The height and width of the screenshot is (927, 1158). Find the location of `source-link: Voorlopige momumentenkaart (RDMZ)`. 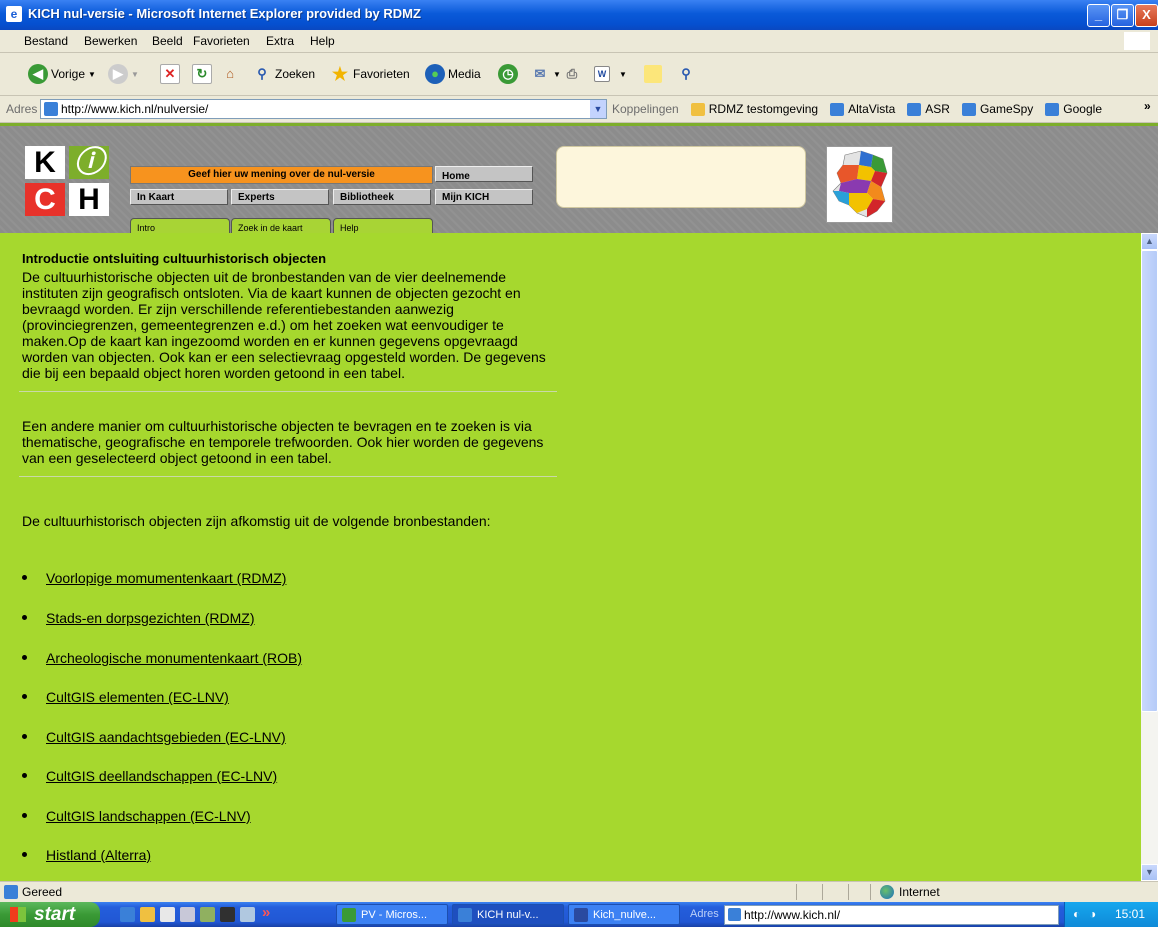

source-link: Voorlopige momumentenkaart (RDMZ) is located at coordinates (166, 578).